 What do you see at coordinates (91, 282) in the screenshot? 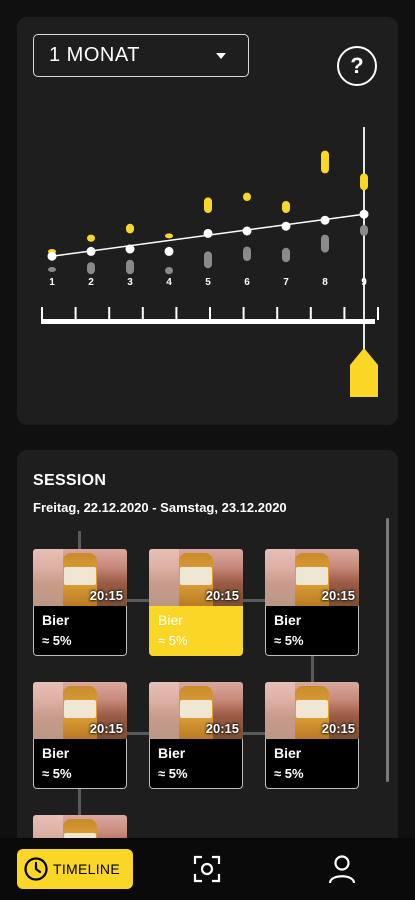
I see `x-tick-label: 2` at bounding box center [91, 282].